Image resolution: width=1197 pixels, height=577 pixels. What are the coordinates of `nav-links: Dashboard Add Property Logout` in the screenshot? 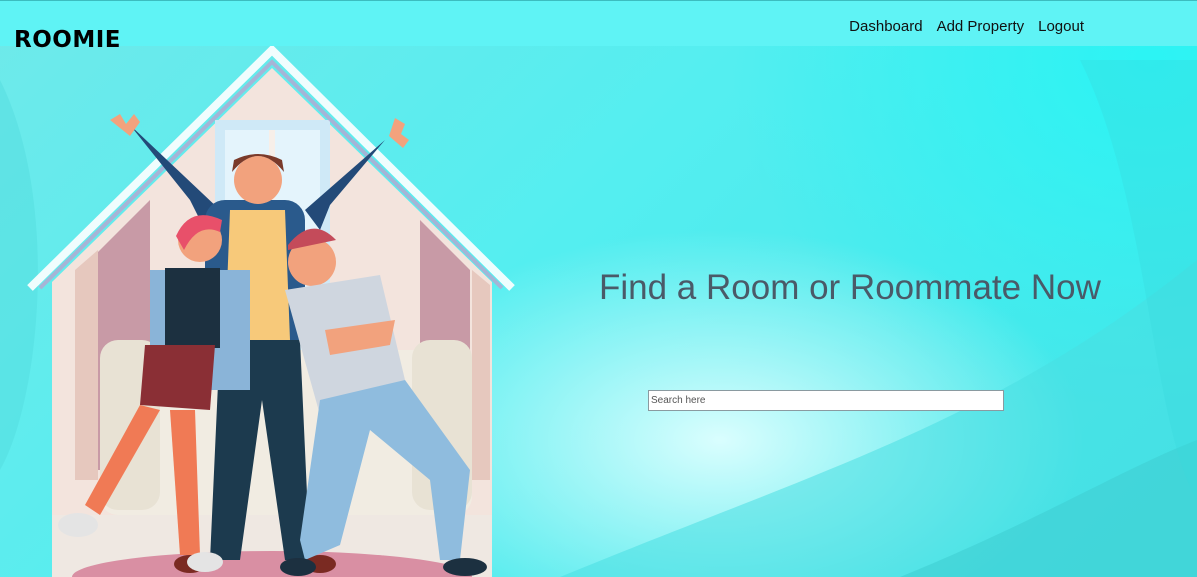 It's located at (966, 26).